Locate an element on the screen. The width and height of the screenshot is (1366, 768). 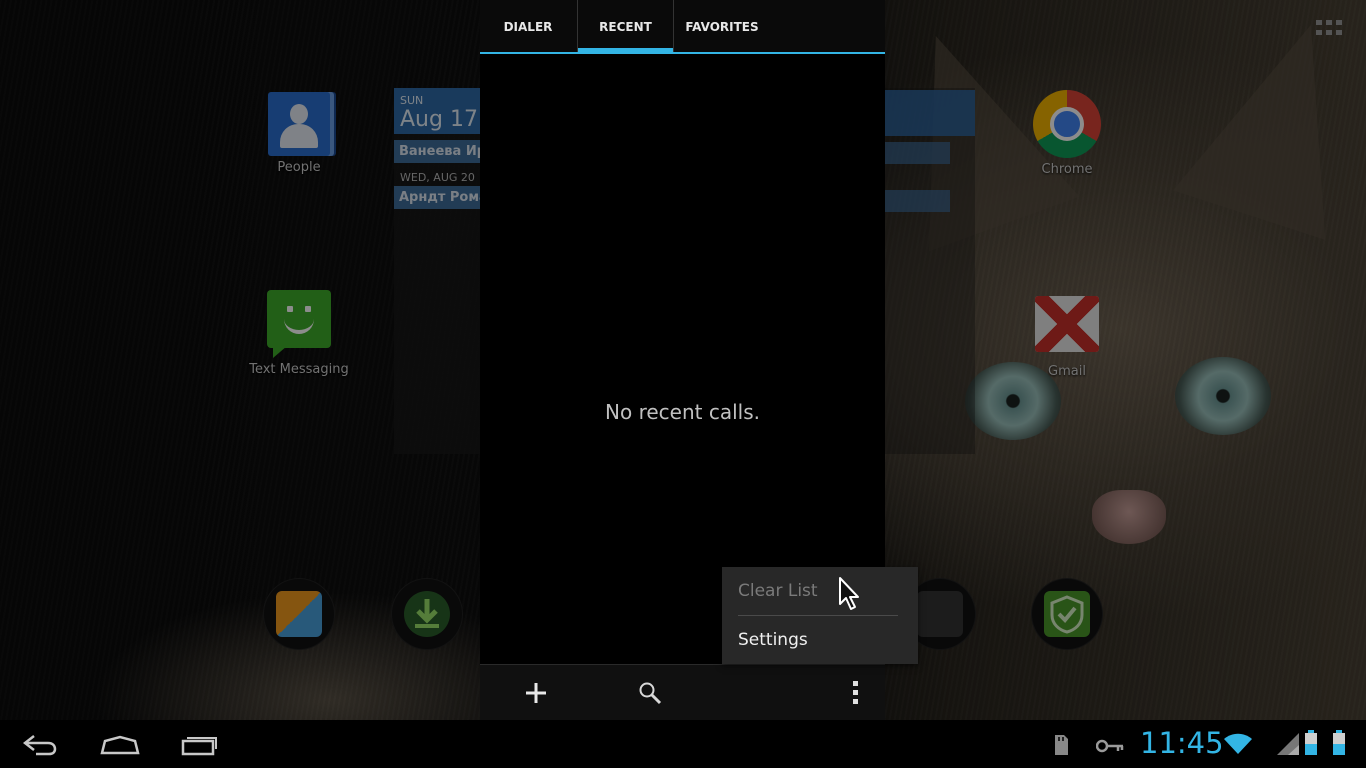
vpn-key-icon is located at coordinates (1109, 747).